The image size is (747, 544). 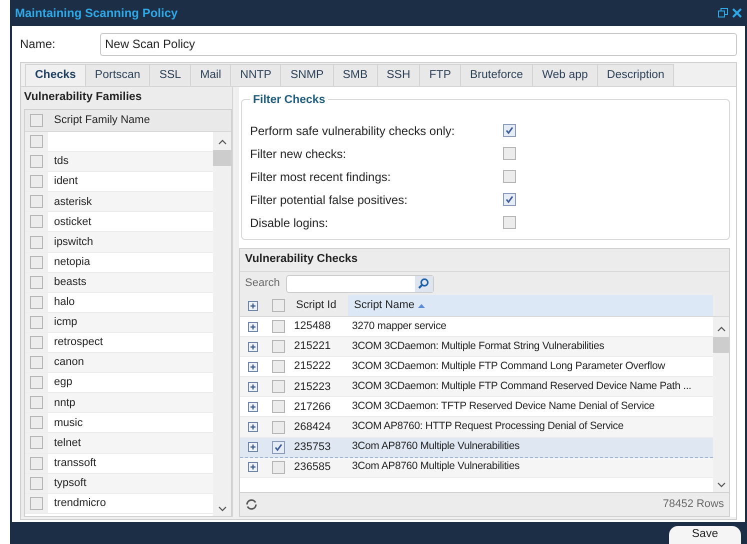 What do you see at coordinates (418, 44) in the screenshot?
I see `name-field: New Scan Policy` at bounding box center [418, 44].